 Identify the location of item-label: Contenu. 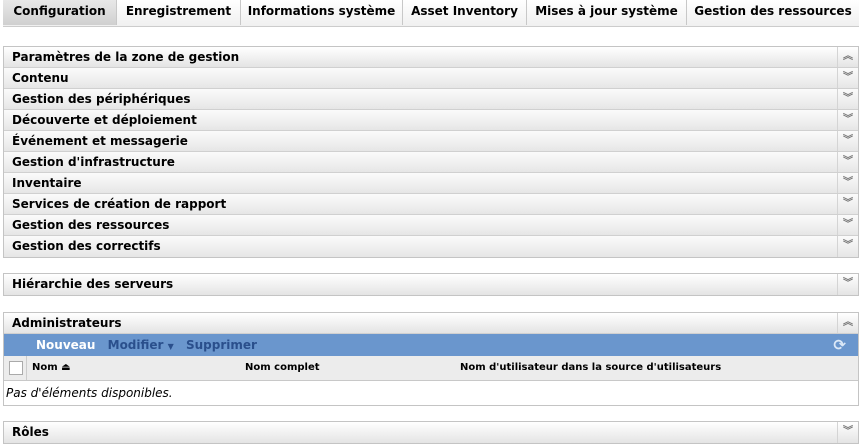
(40, 78).